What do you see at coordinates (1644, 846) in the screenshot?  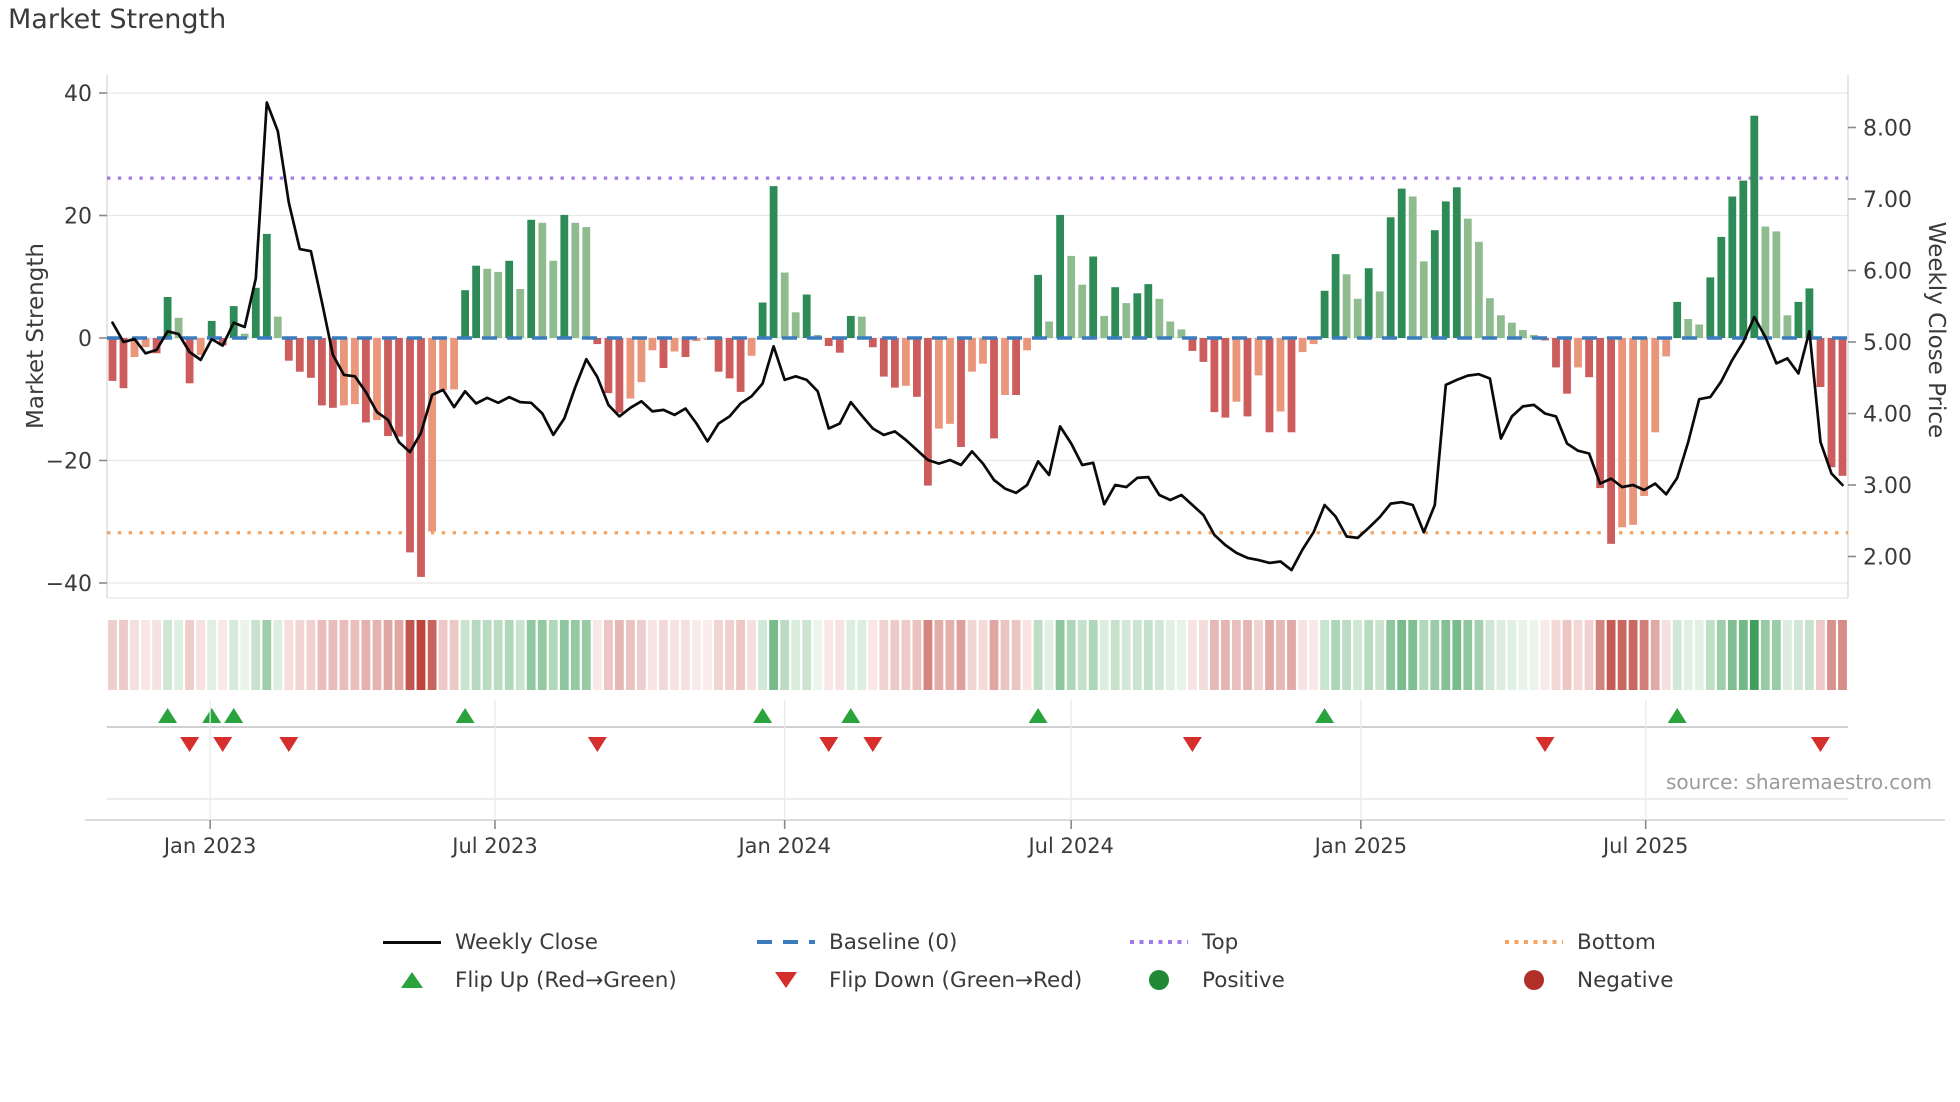 I see `x-tick-label: Jul 2025` at bounding box center [1644, 846].